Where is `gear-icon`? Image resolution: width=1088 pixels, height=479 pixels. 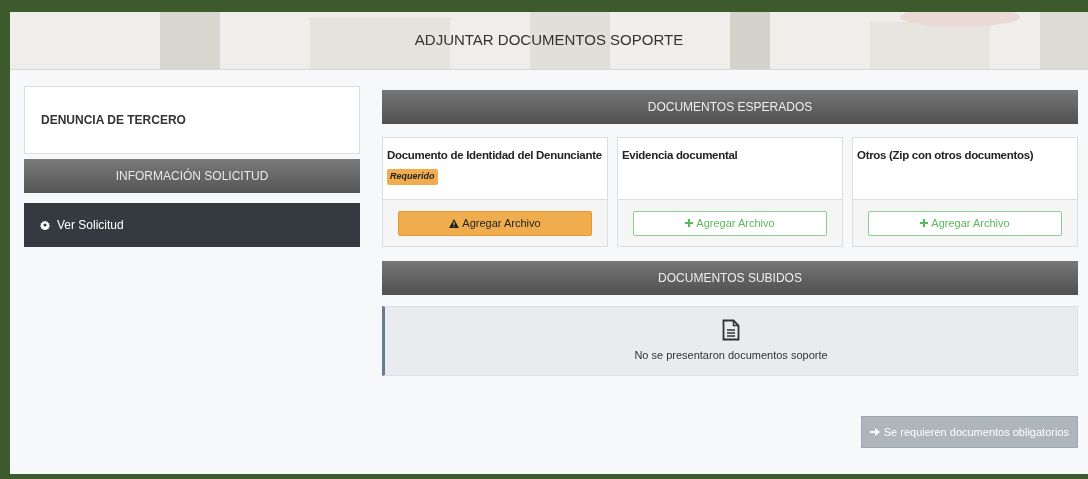 gear-icon is located at coordinates (45, 225).